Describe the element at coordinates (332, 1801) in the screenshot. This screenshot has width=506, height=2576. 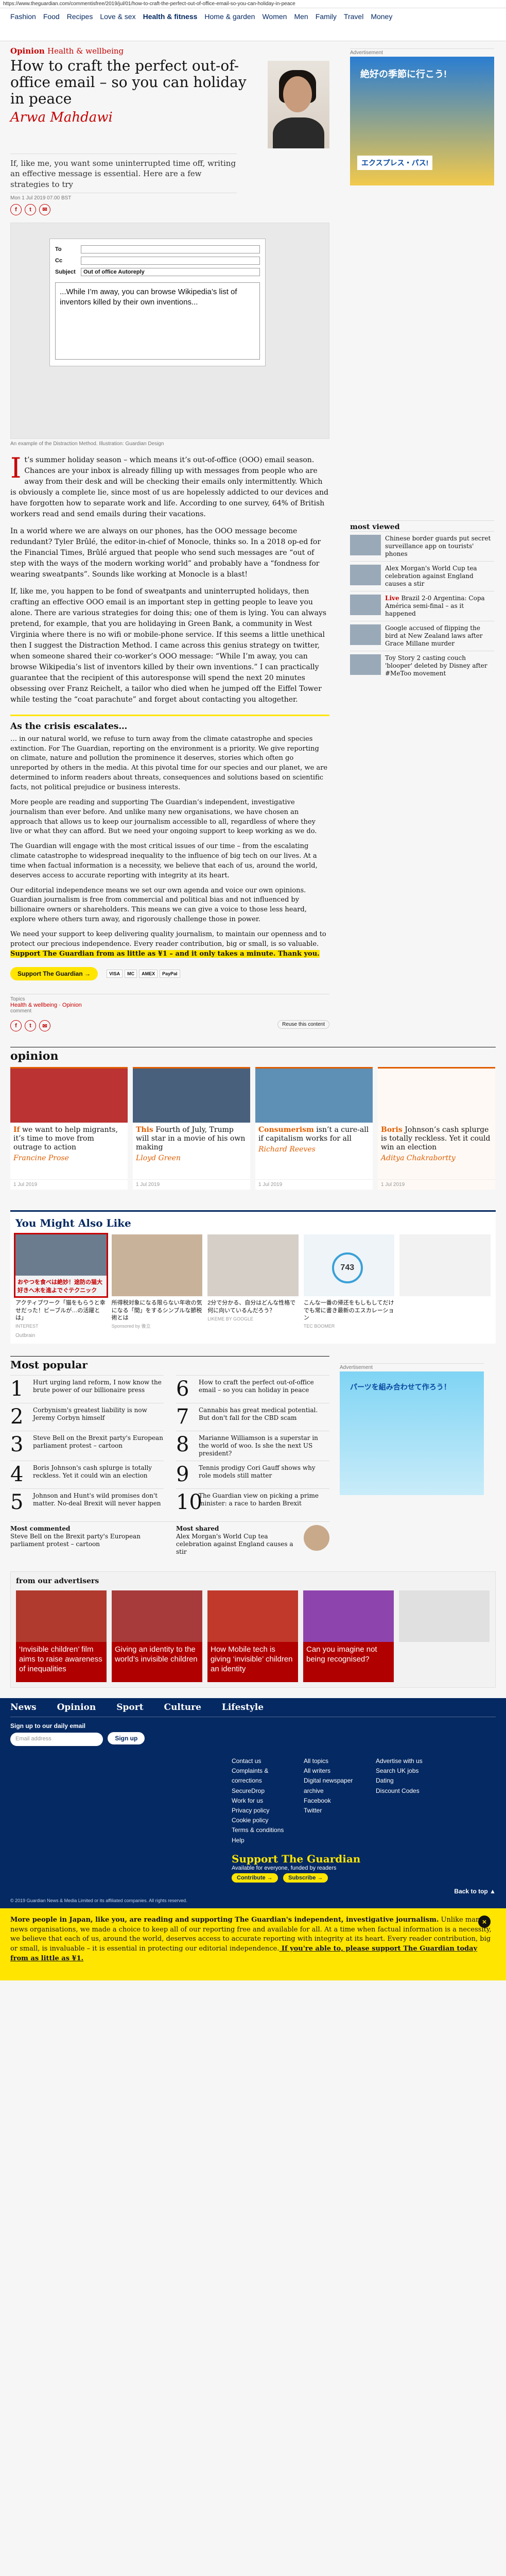
I see `footer-link: Facebook` at that location.